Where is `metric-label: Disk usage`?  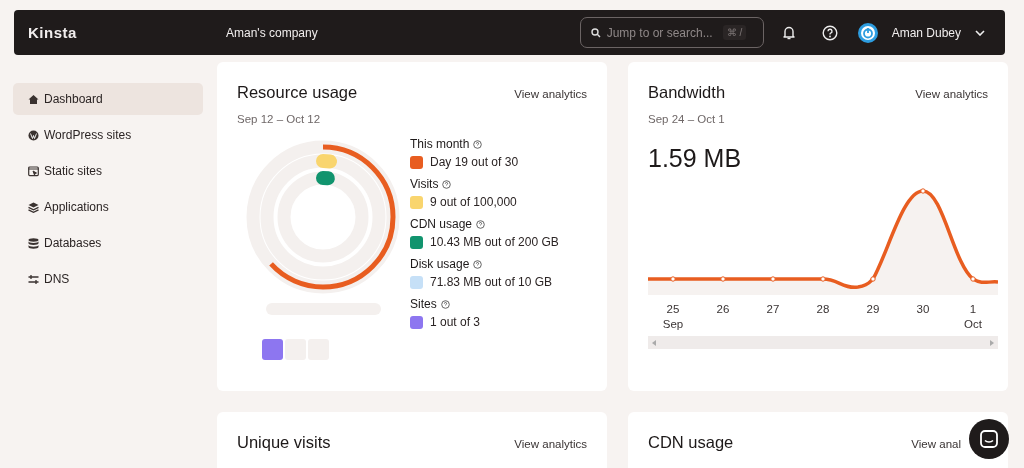
metric-label: Disk usage is located at coordinates (440, 264).